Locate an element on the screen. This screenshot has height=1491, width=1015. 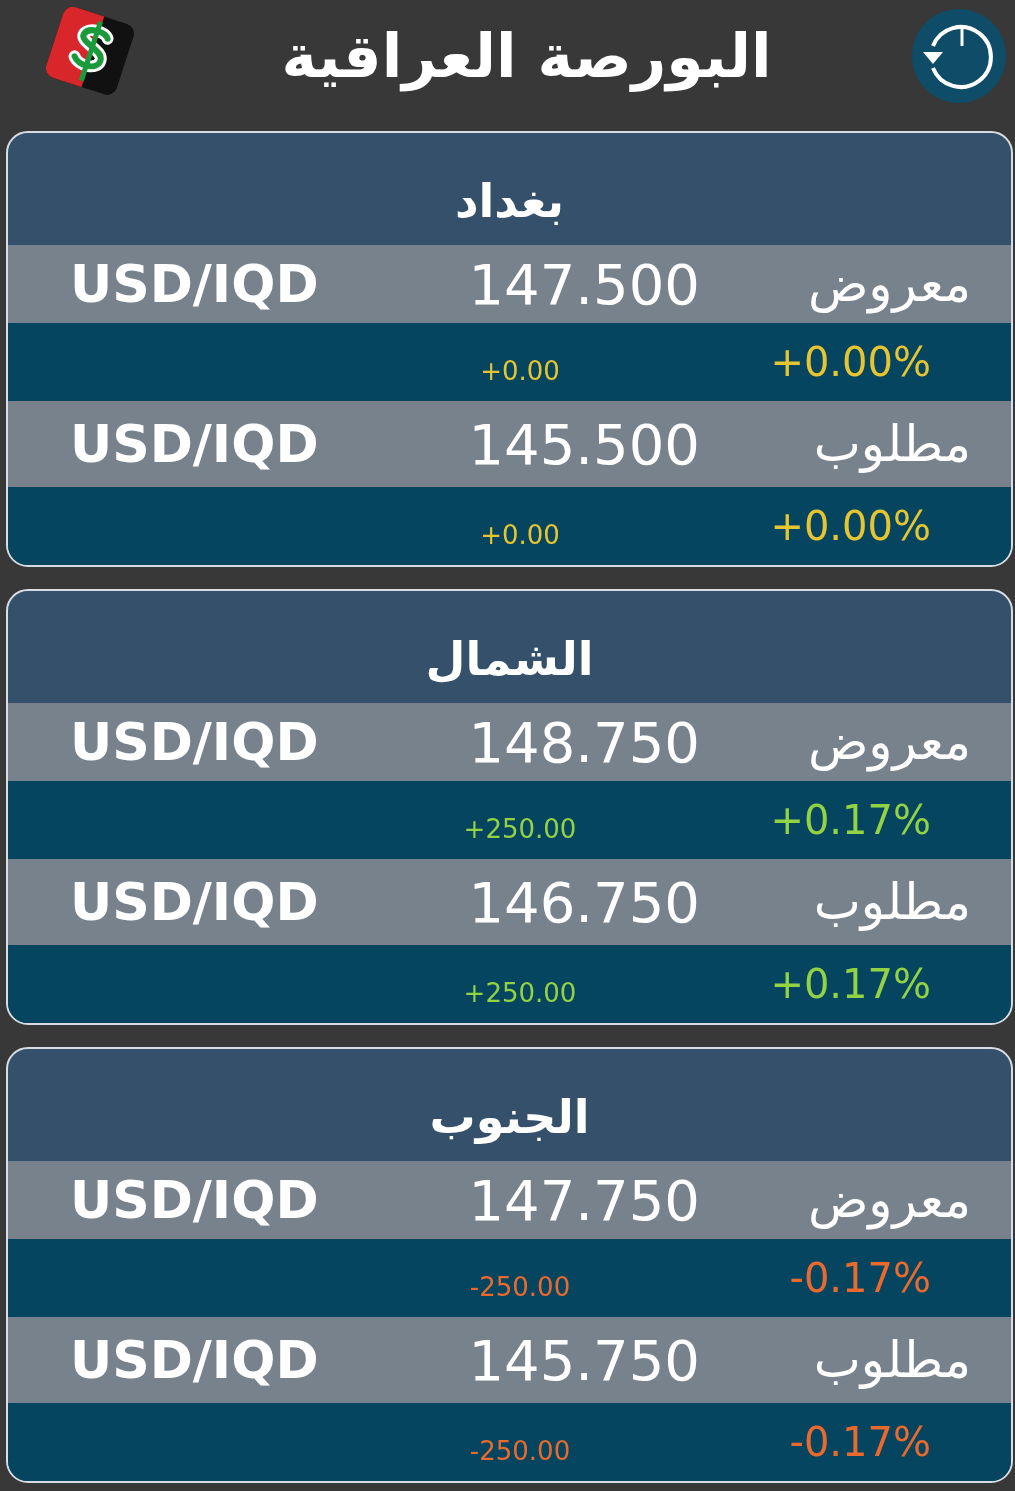
price-value: 145.750 is located at coordinates (583, 1360).